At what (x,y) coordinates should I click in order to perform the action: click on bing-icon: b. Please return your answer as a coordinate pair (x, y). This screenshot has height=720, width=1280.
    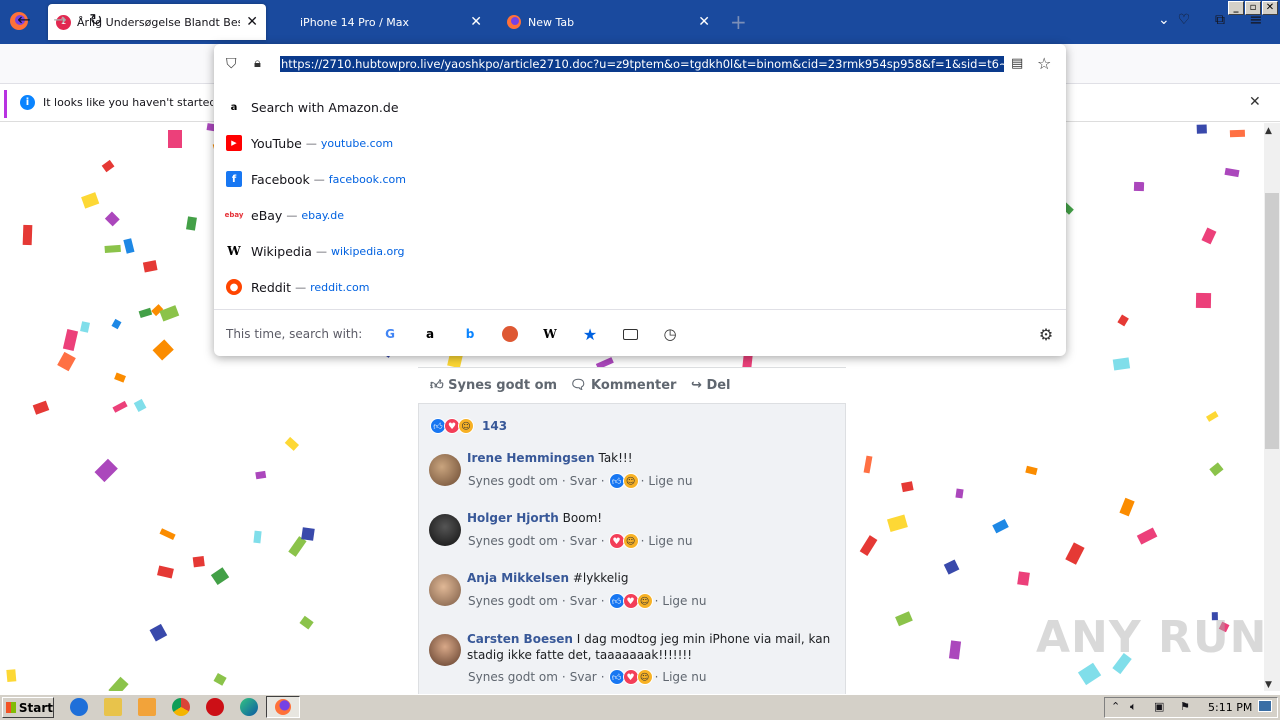
    Looking at the image, I should click on (470, 334).